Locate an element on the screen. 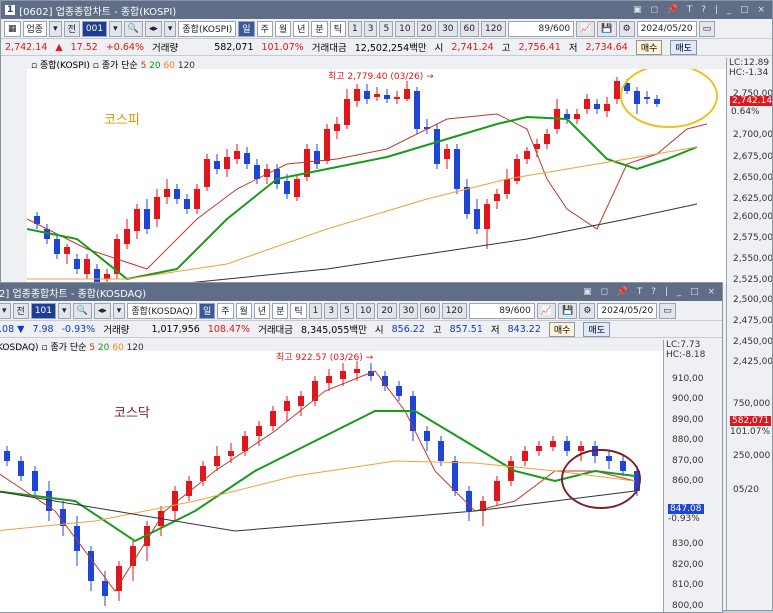 The width and height of the screenshot is (773, 613). kosdaq-high-annotation: 최고 922.57 (03/26) → is located at coordinates (325, 358).